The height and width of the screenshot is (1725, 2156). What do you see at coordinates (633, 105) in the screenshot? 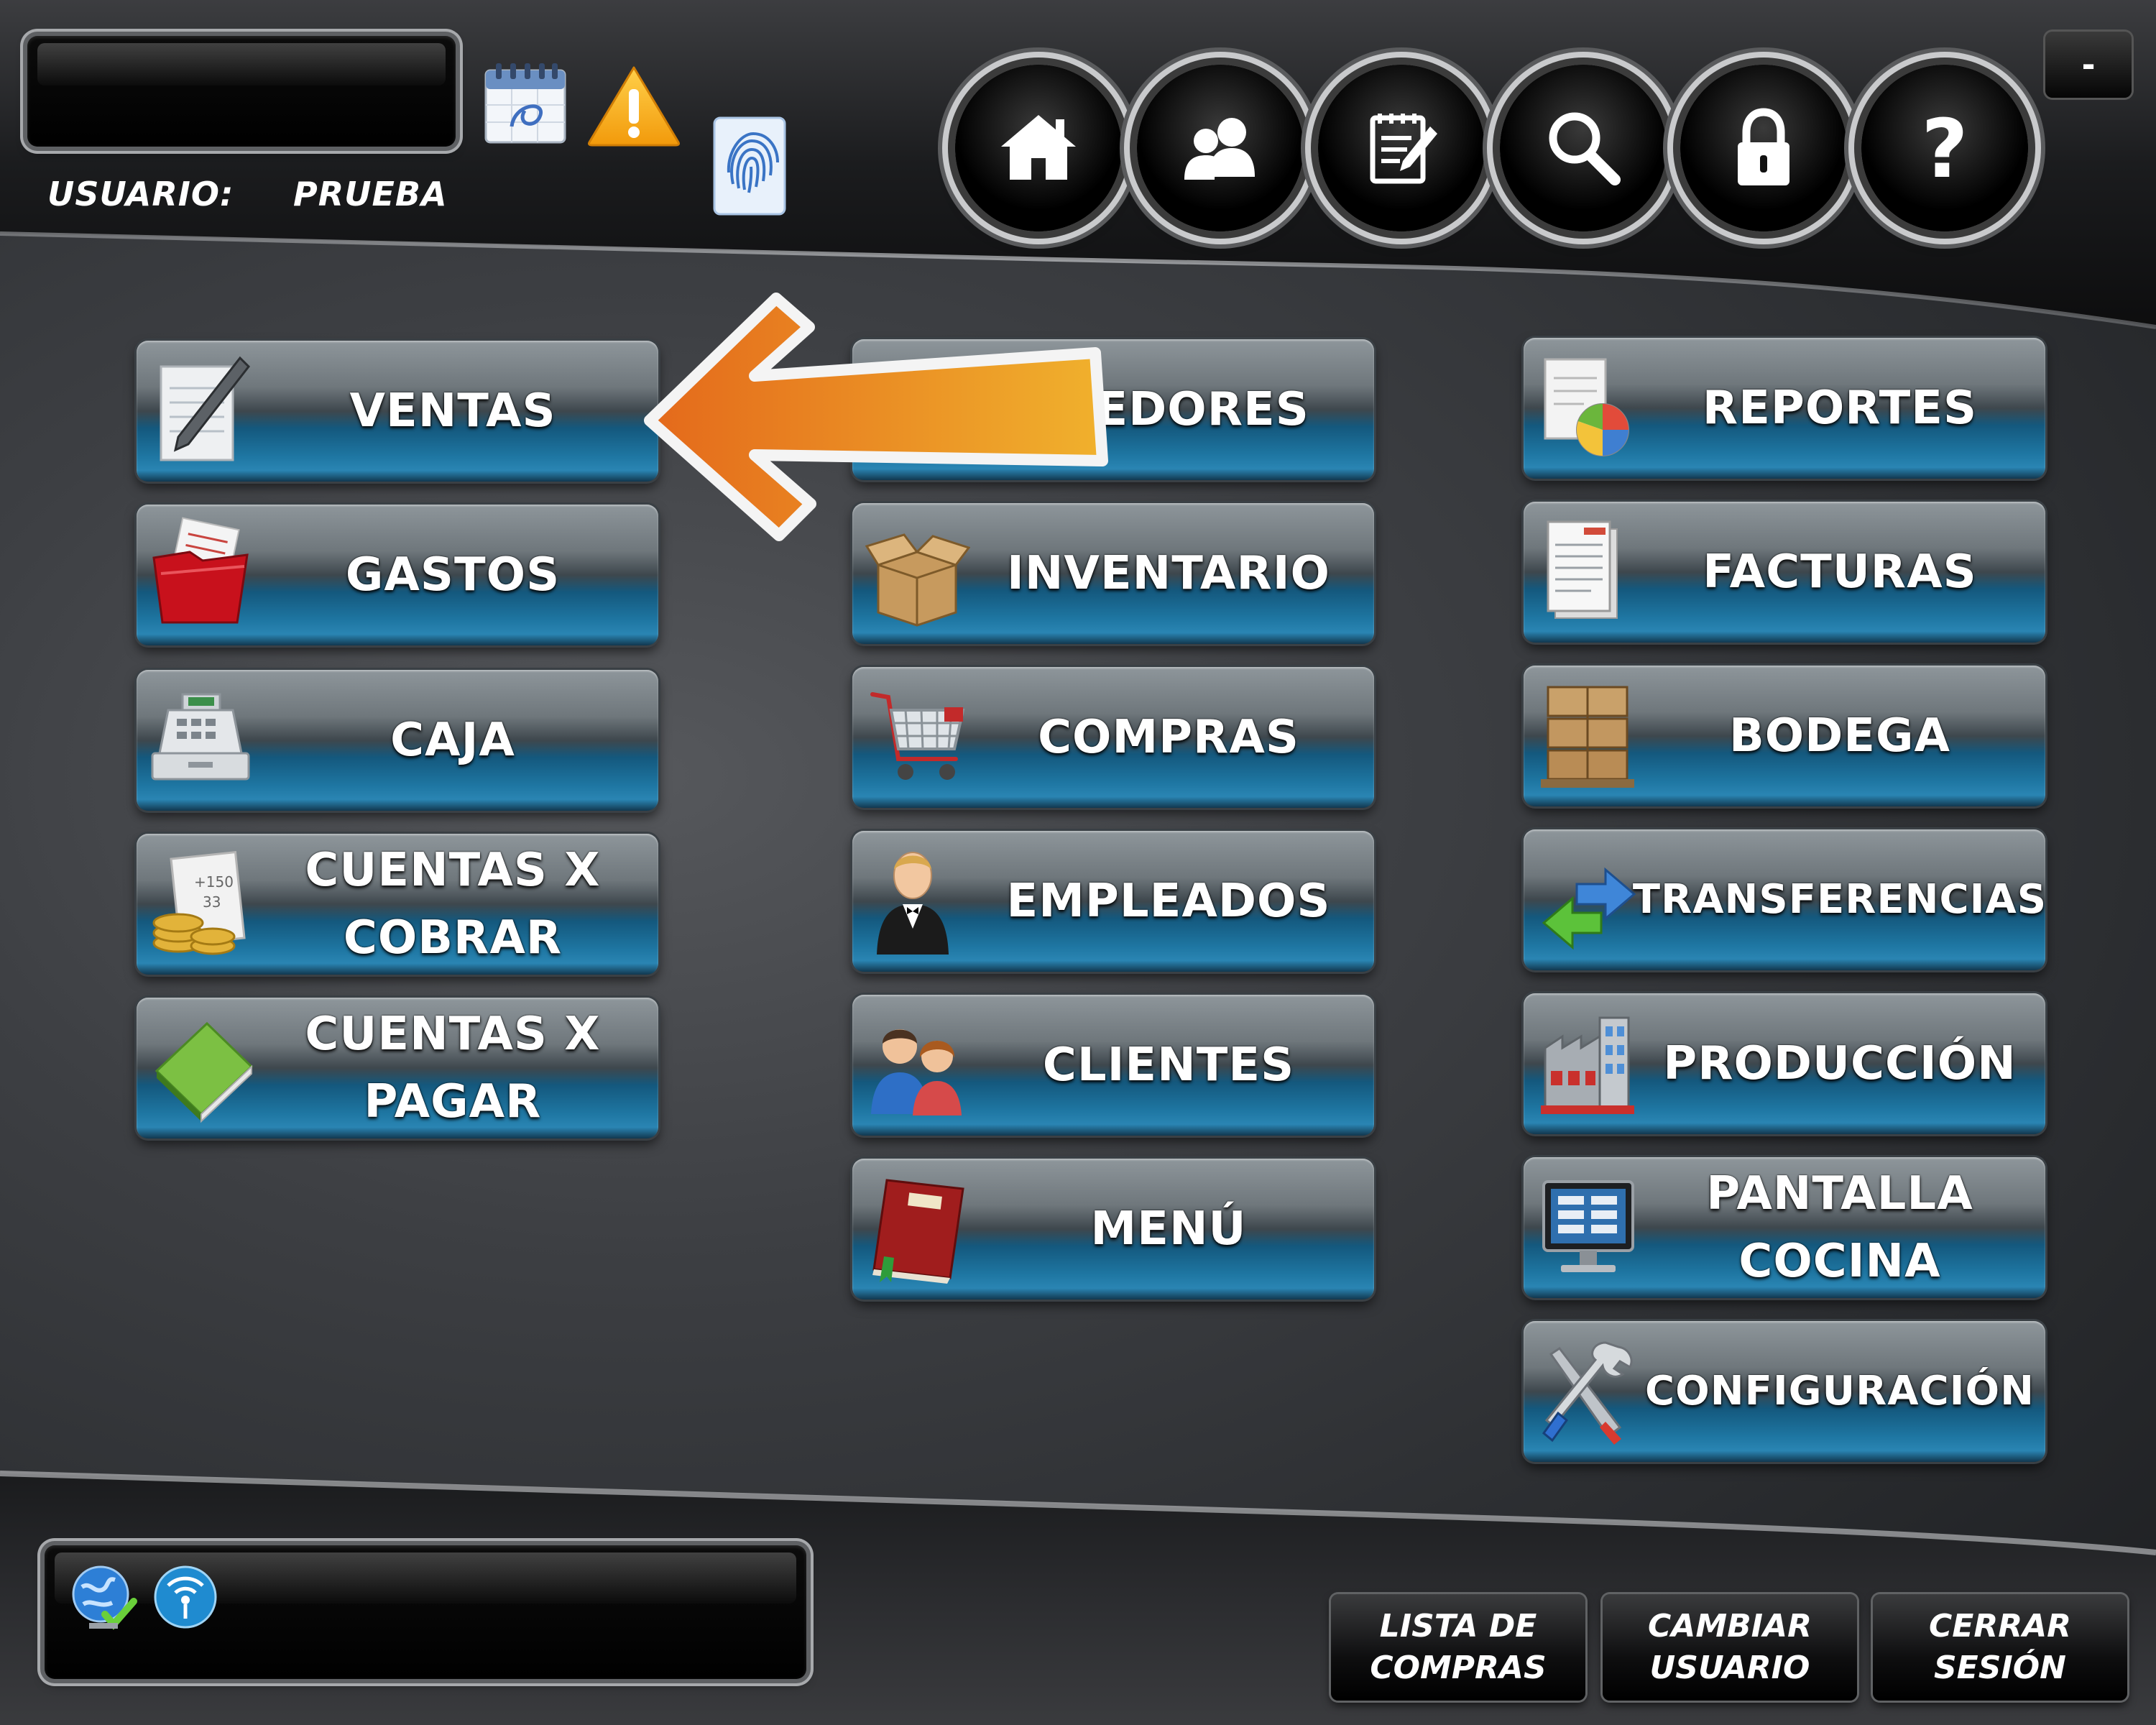
I see `warning-icon` at bounding box center [633, 105].